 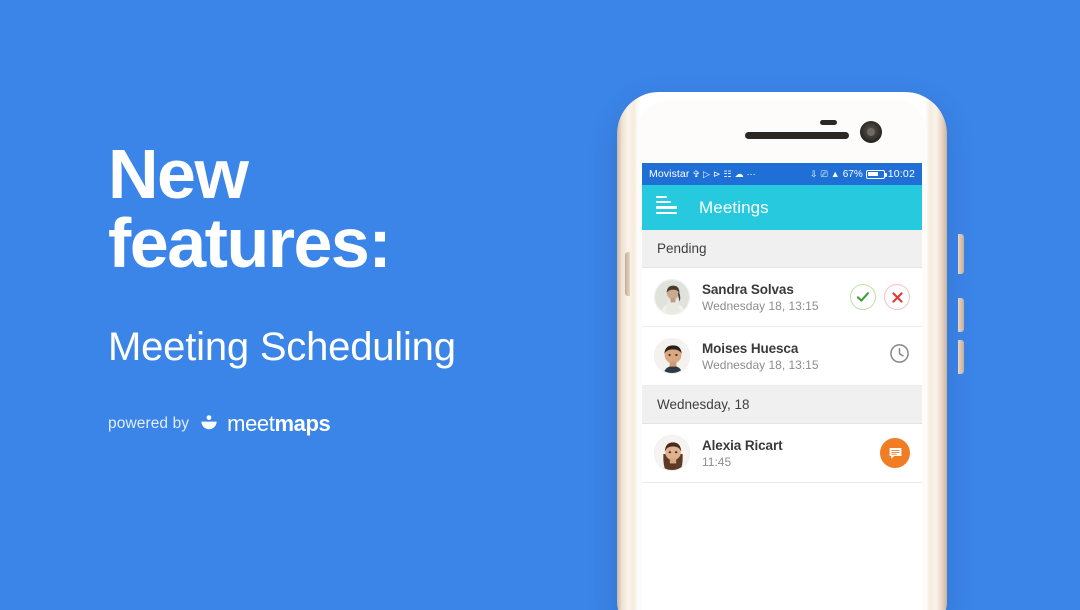 What do you see at coordinates (901, 174) in the screenshot?
I see `clock-label: 10:02` at bounding box center [901, 174].